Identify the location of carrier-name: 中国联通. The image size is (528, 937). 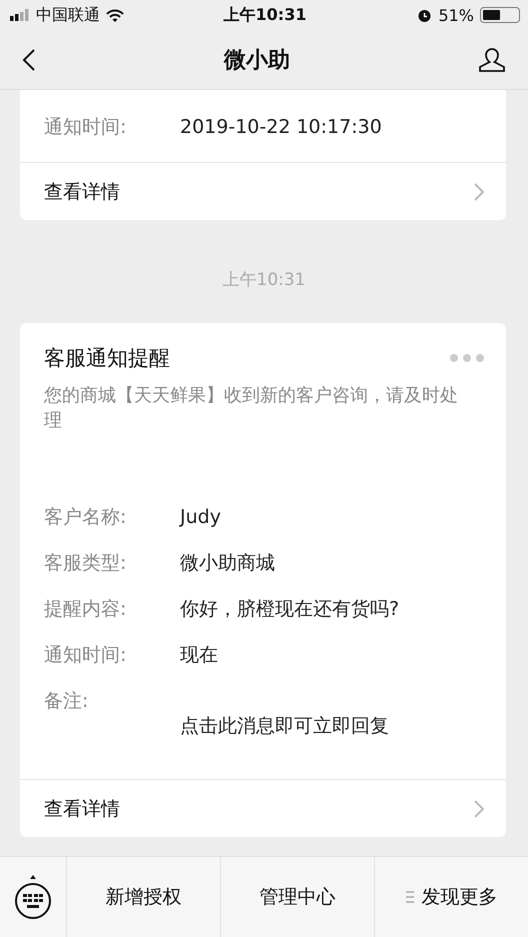
(68, 15).